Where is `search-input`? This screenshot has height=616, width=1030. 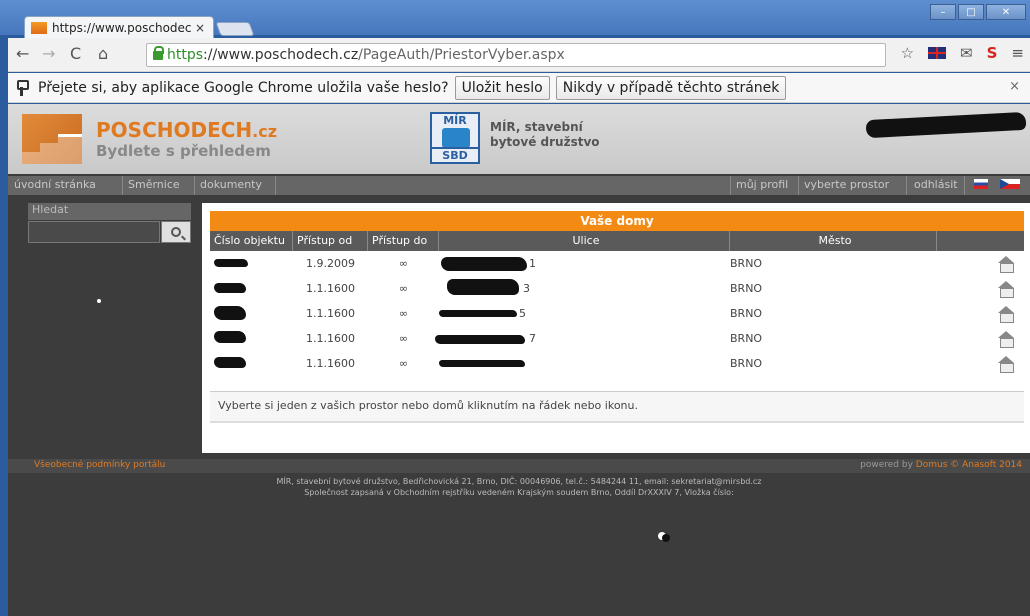 search-input is located at coordinates (94, 232).